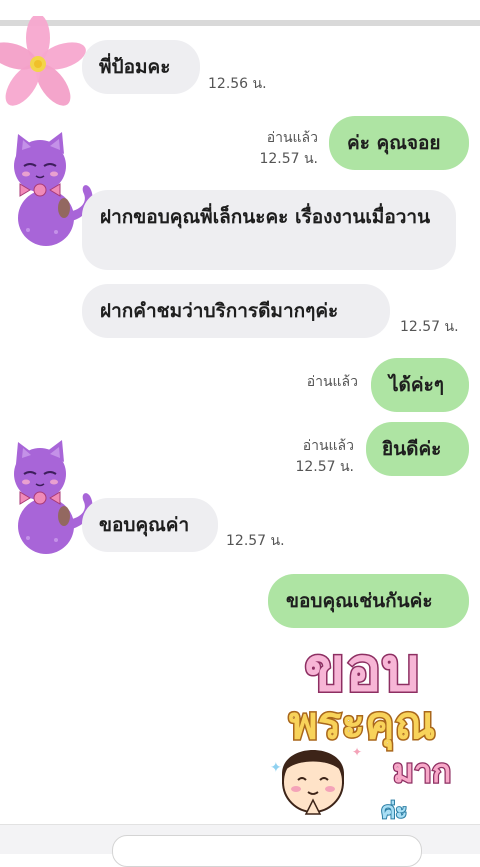 The height and width of the screenshot is (867, 480). Describe the element at coordinates (361, 670) in the screenshot. I see `sticker-line-1: ขอบ` at that location.